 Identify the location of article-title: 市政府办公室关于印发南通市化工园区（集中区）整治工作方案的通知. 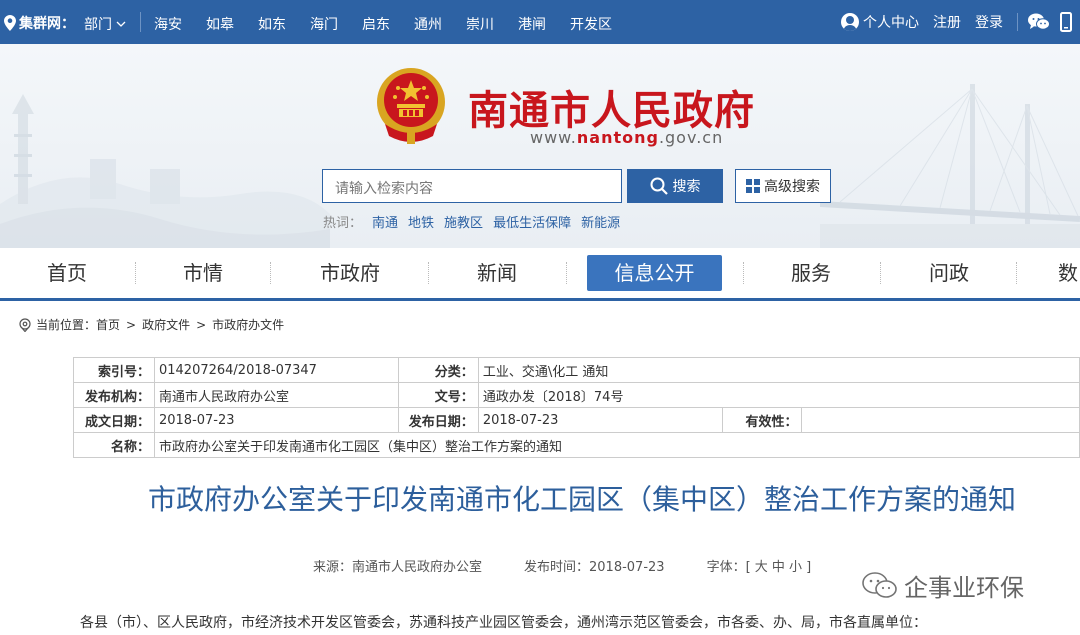
(581, 499).